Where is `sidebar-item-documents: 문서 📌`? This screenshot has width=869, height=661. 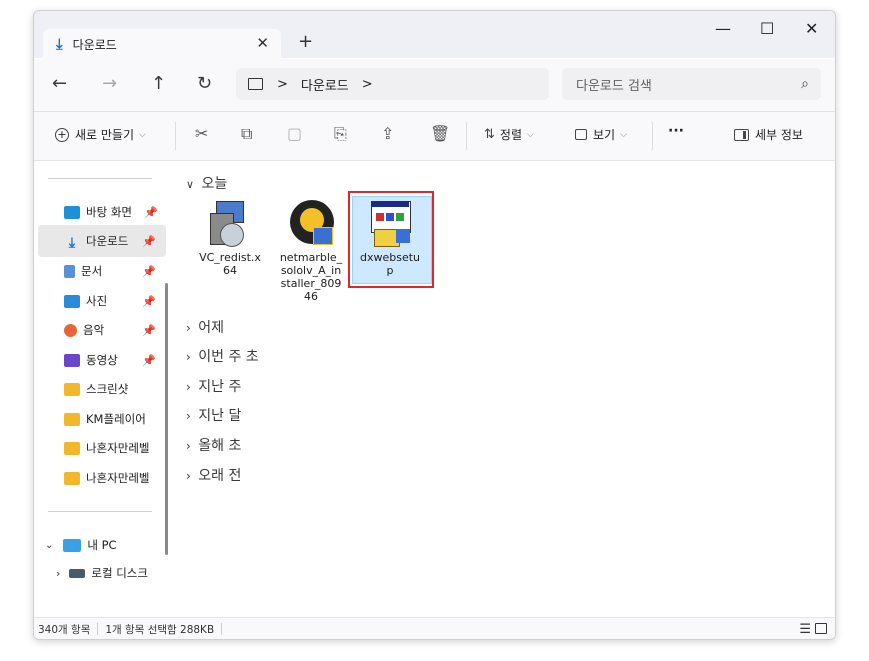
sidebar-item-documents: 문서 📌 is located at coordinates (110, 271).